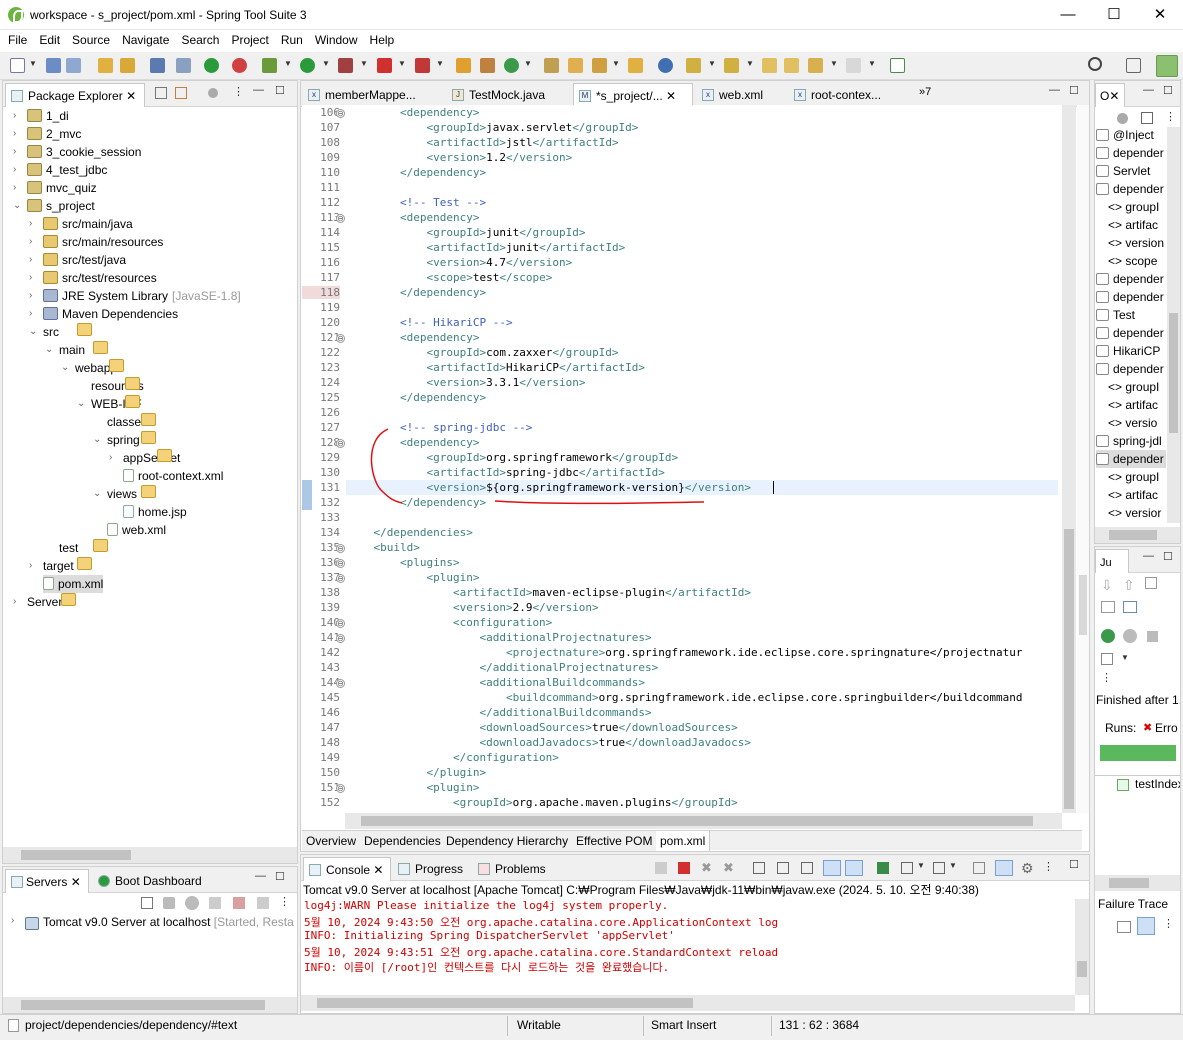 The height and width of the screenshot is (1040, 1183). Describe the element at coordinates (703, 821) in the screenshot. I see `editor-horizontal-scrollbar` at that location.